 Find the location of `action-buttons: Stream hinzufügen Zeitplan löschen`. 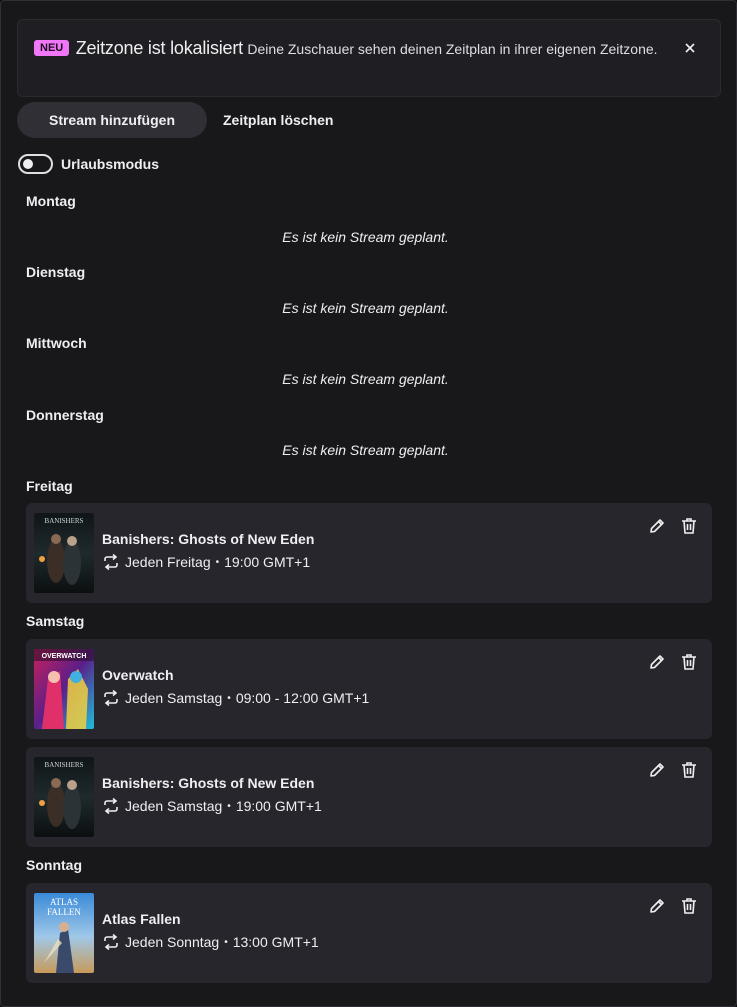

action-buttons: Stream hinzufügen Zeitplan löschen is located at coordinates (175, 120).